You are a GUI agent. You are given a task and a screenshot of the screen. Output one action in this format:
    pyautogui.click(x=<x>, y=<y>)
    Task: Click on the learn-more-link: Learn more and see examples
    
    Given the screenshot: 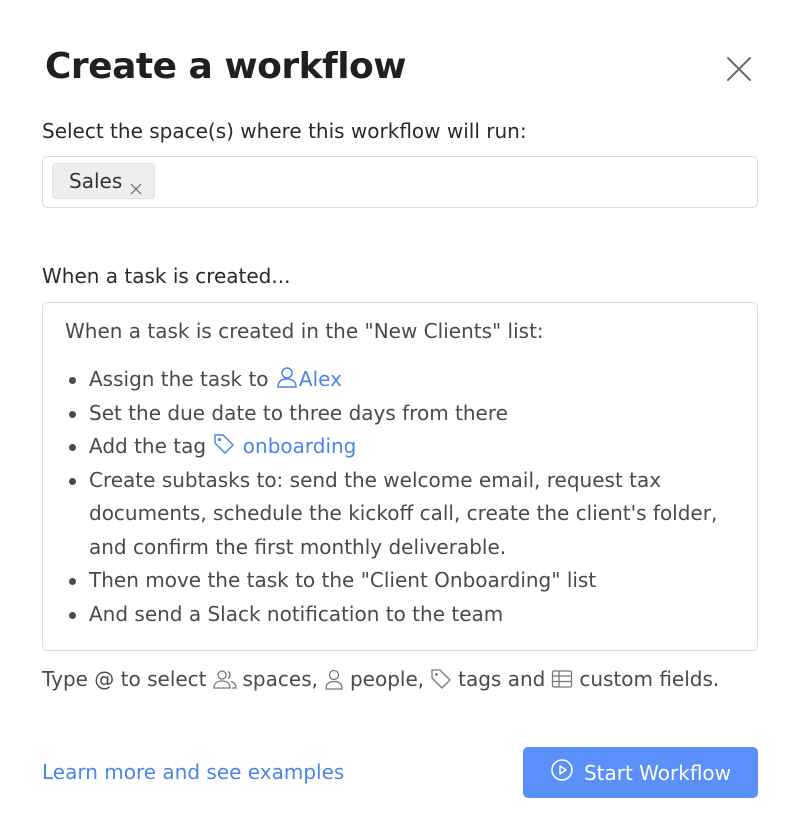 What is the action you would take?
    pyautogui.click(x=193, y=772)
    